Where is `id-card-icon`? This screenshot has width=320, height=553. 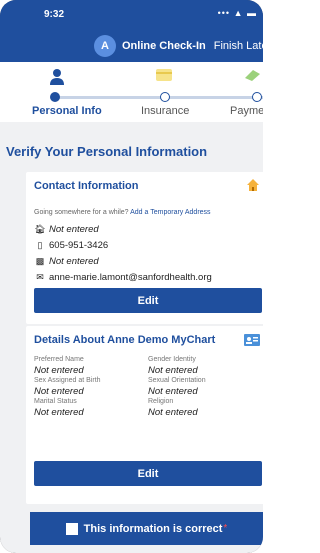
id-card-icon is located at coordinates (252, 342).